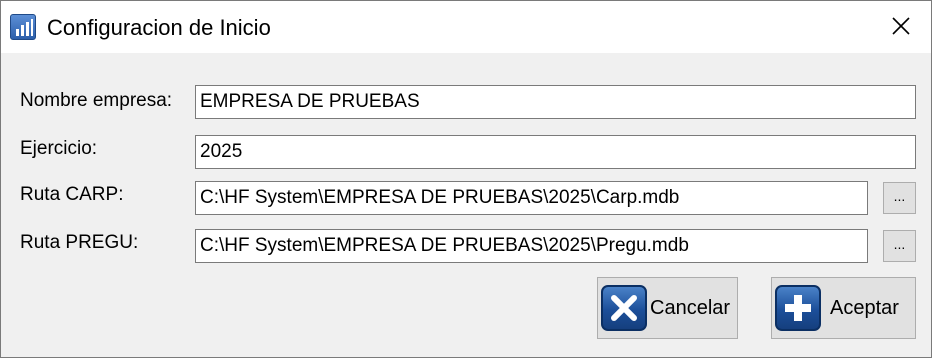  Describe the element at coordinates (798, 308) in the screenshot. I see `plus-icon` at that location.